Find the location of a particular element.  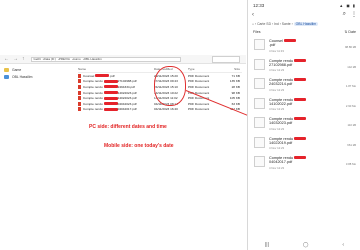

files-label: Files is located at coordinates (257, 32).